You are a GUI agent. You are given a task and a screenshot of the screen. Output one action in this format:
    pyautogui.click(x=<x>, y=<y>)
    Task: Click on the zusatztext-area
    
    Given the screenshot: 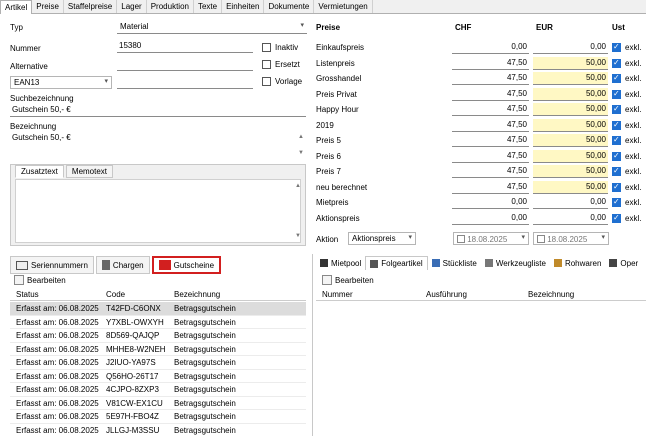 What is the action you would take?
    pyautogui.click(x=158, y=211)
    